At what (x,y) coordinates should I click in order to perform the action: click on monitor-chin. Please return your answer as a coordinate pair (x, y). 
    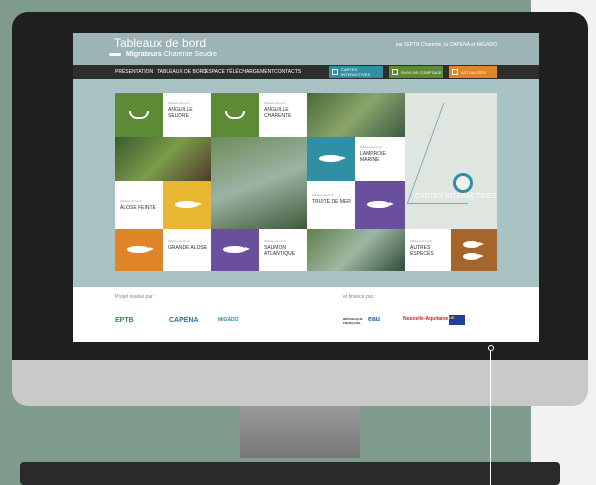
    Looking at the image, I should click on (300, 383).